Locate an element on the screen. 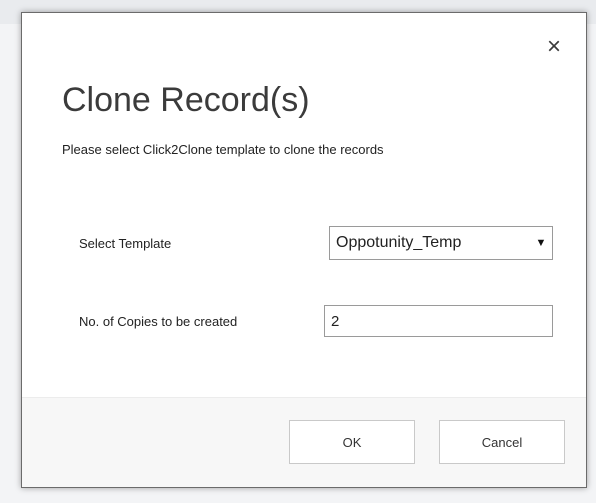 The height and width of the screenshot is (503, 596). template-row: Select Template Oppotunity_Temp ▼ is located at coordinates (316, 243).